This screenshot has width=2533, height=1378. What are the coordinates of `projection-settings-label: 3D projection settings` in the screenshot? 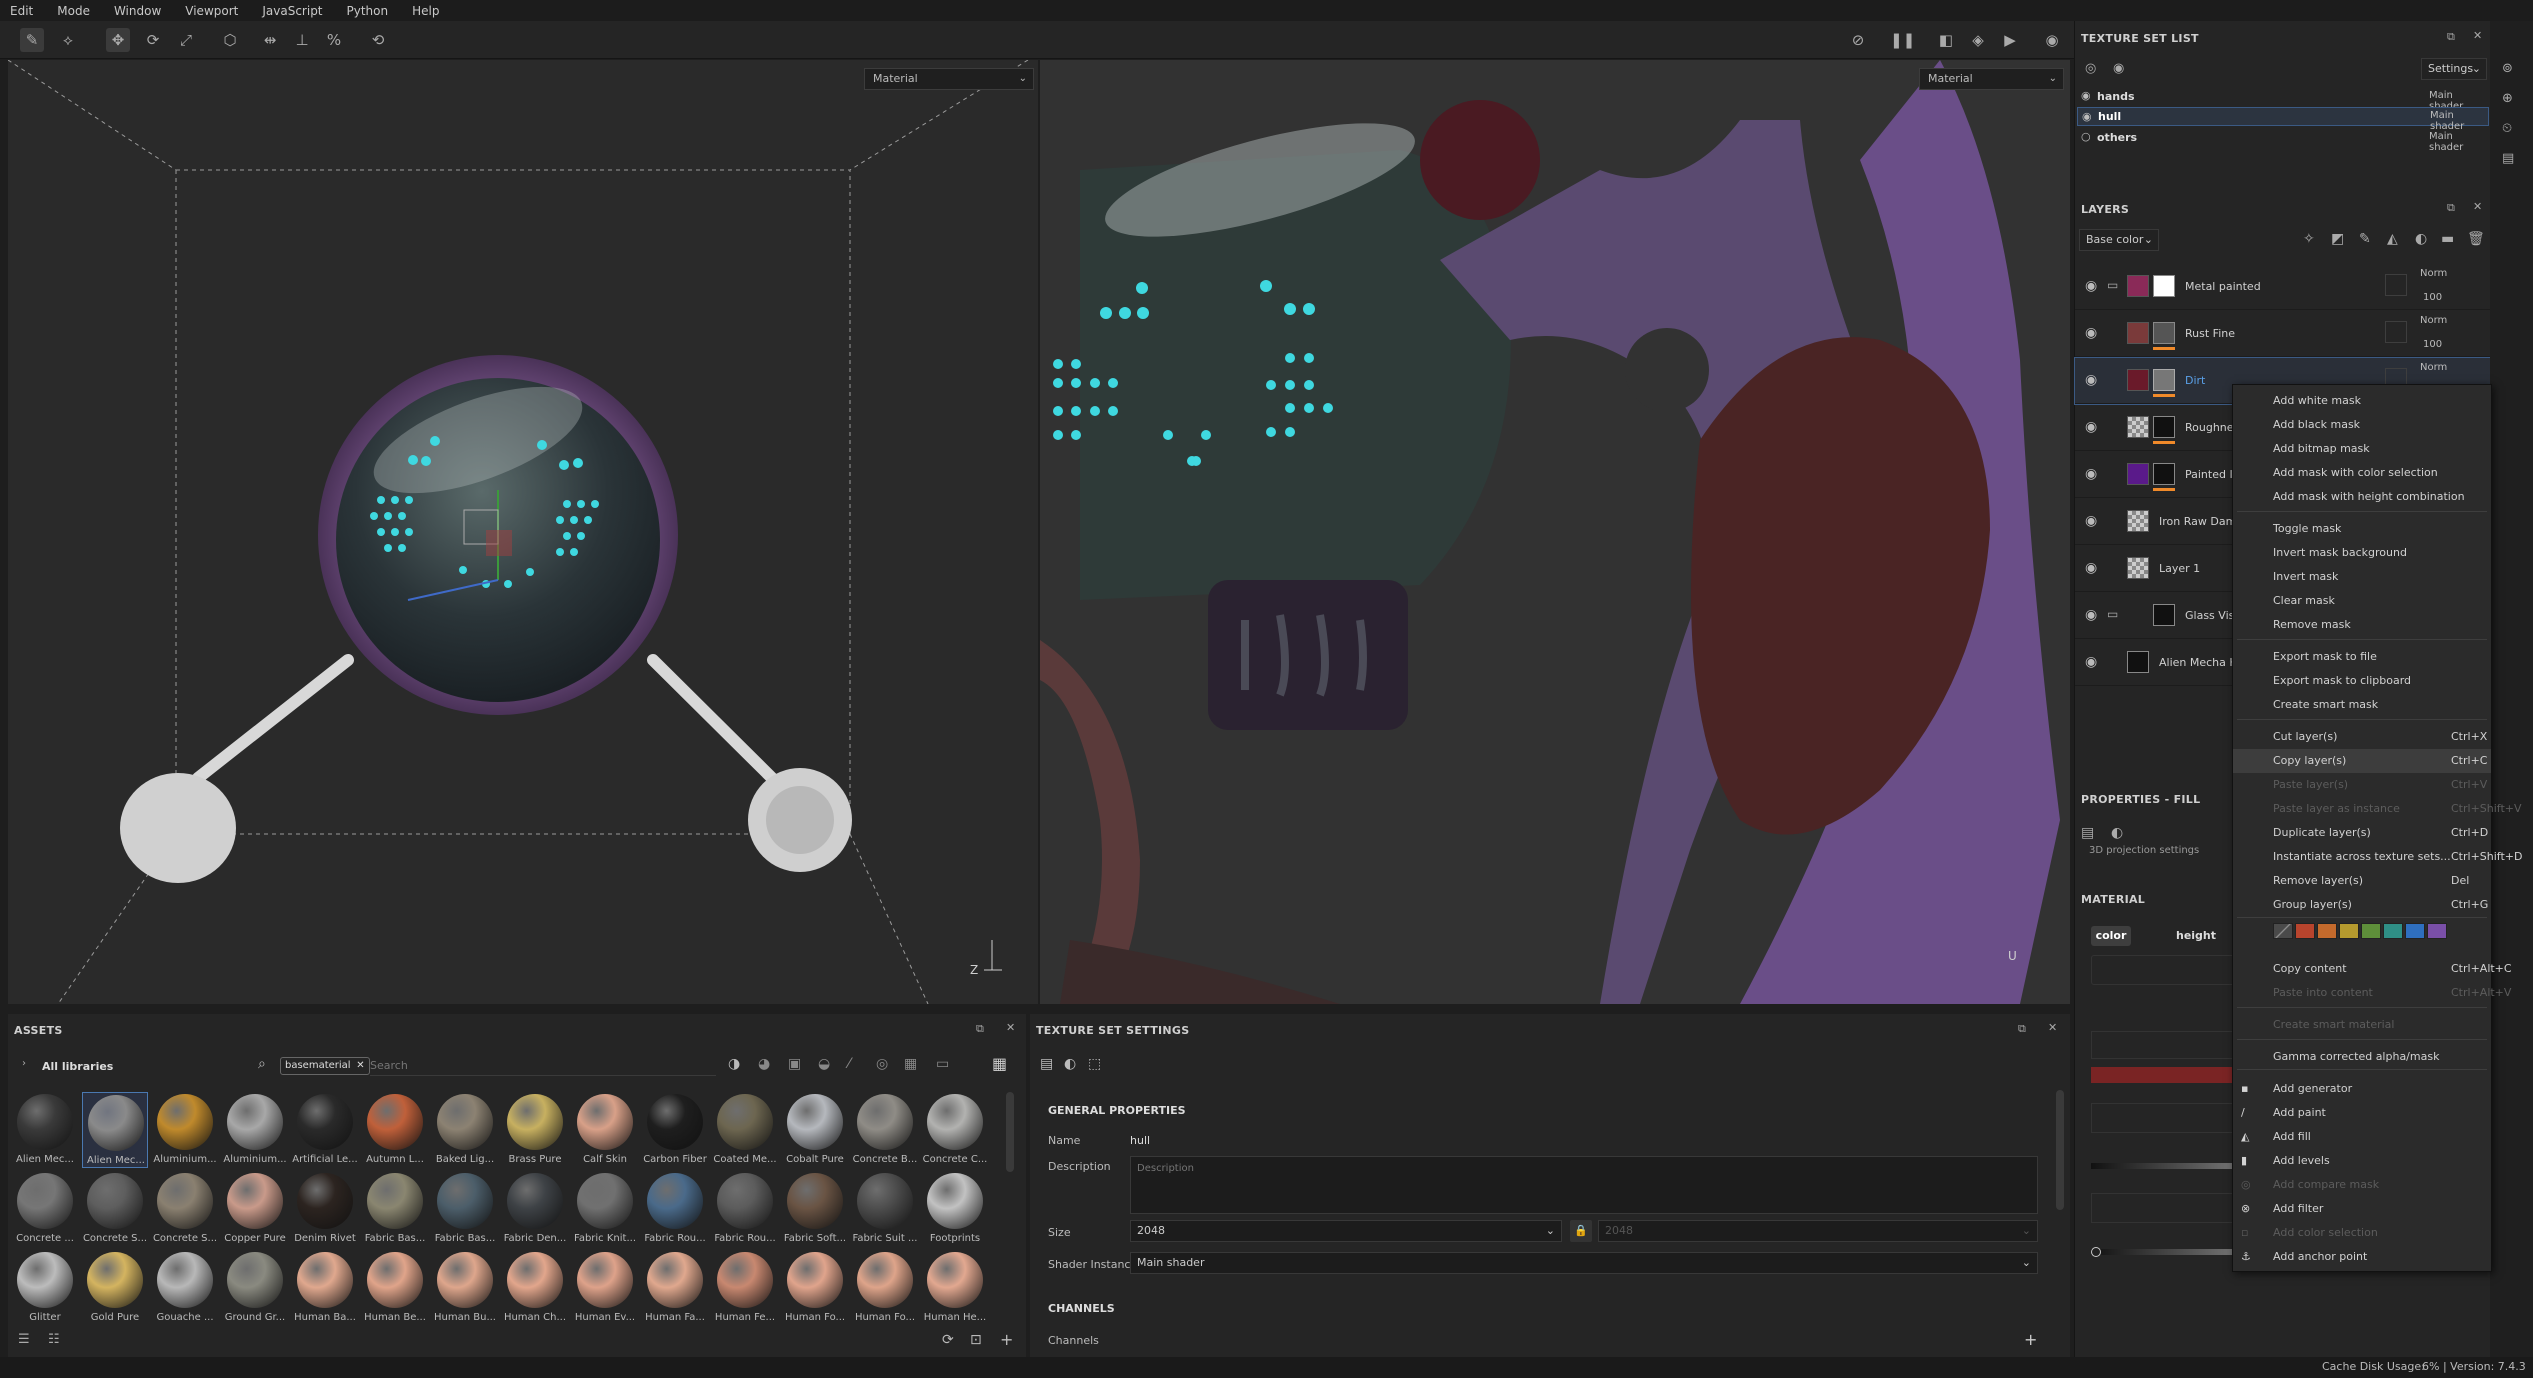 It's located at (2144, 850).